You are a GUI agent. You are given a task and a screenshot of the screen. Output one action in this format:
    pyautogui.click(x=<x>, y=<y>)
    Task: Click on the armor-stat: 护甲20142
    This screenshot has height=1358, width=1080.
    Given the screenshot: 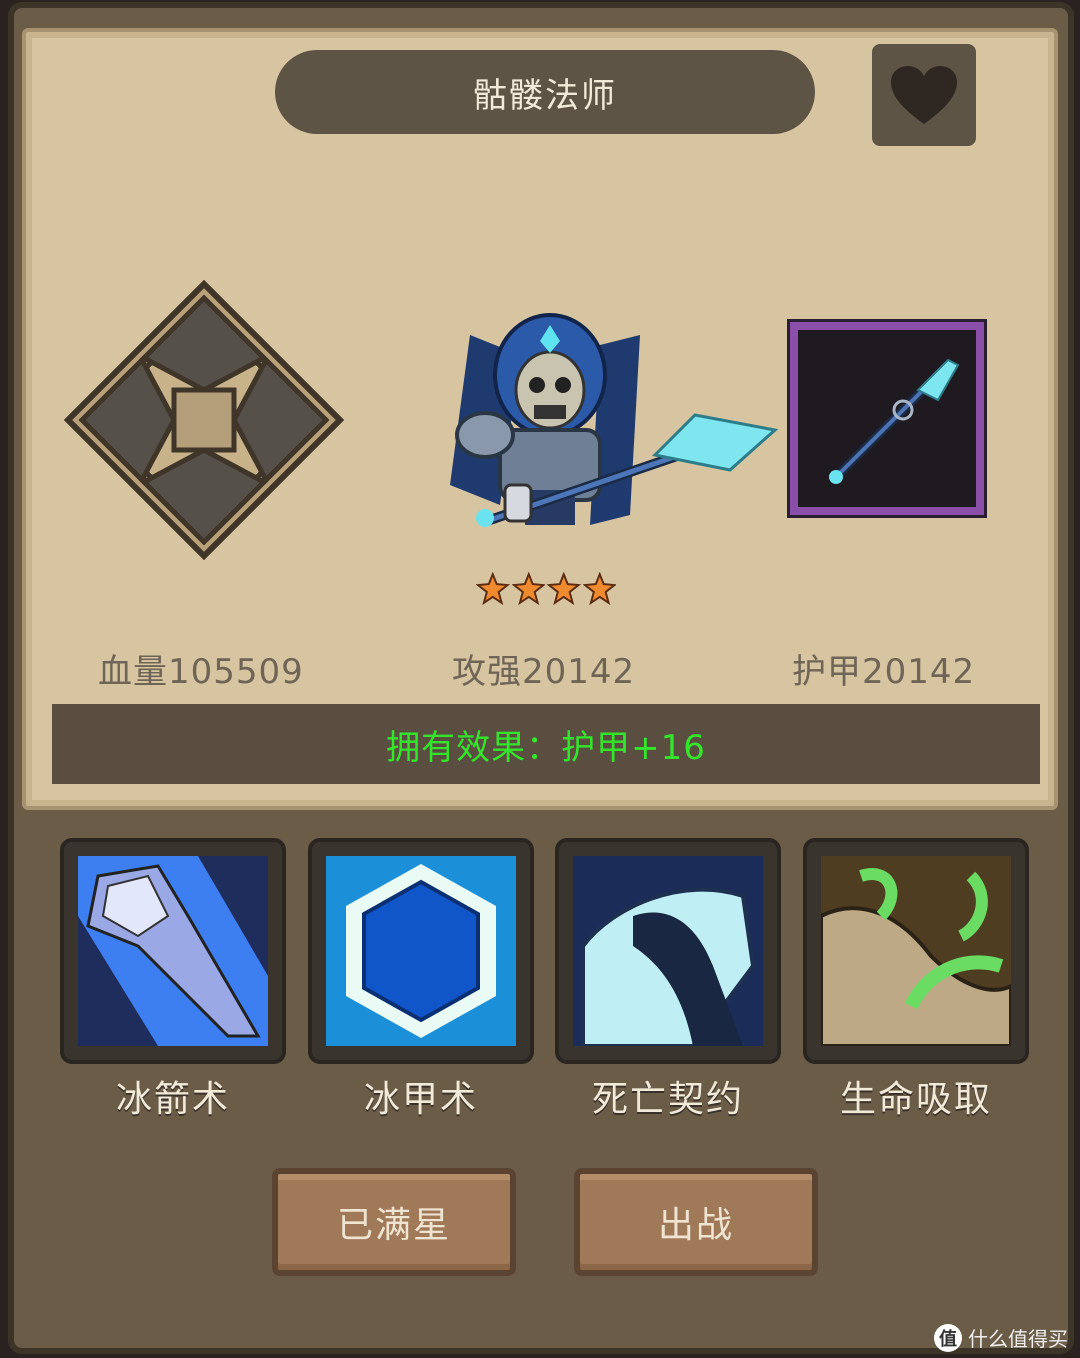 What is the action you would take?
    pyautogui.click(x=884, y=672)
    